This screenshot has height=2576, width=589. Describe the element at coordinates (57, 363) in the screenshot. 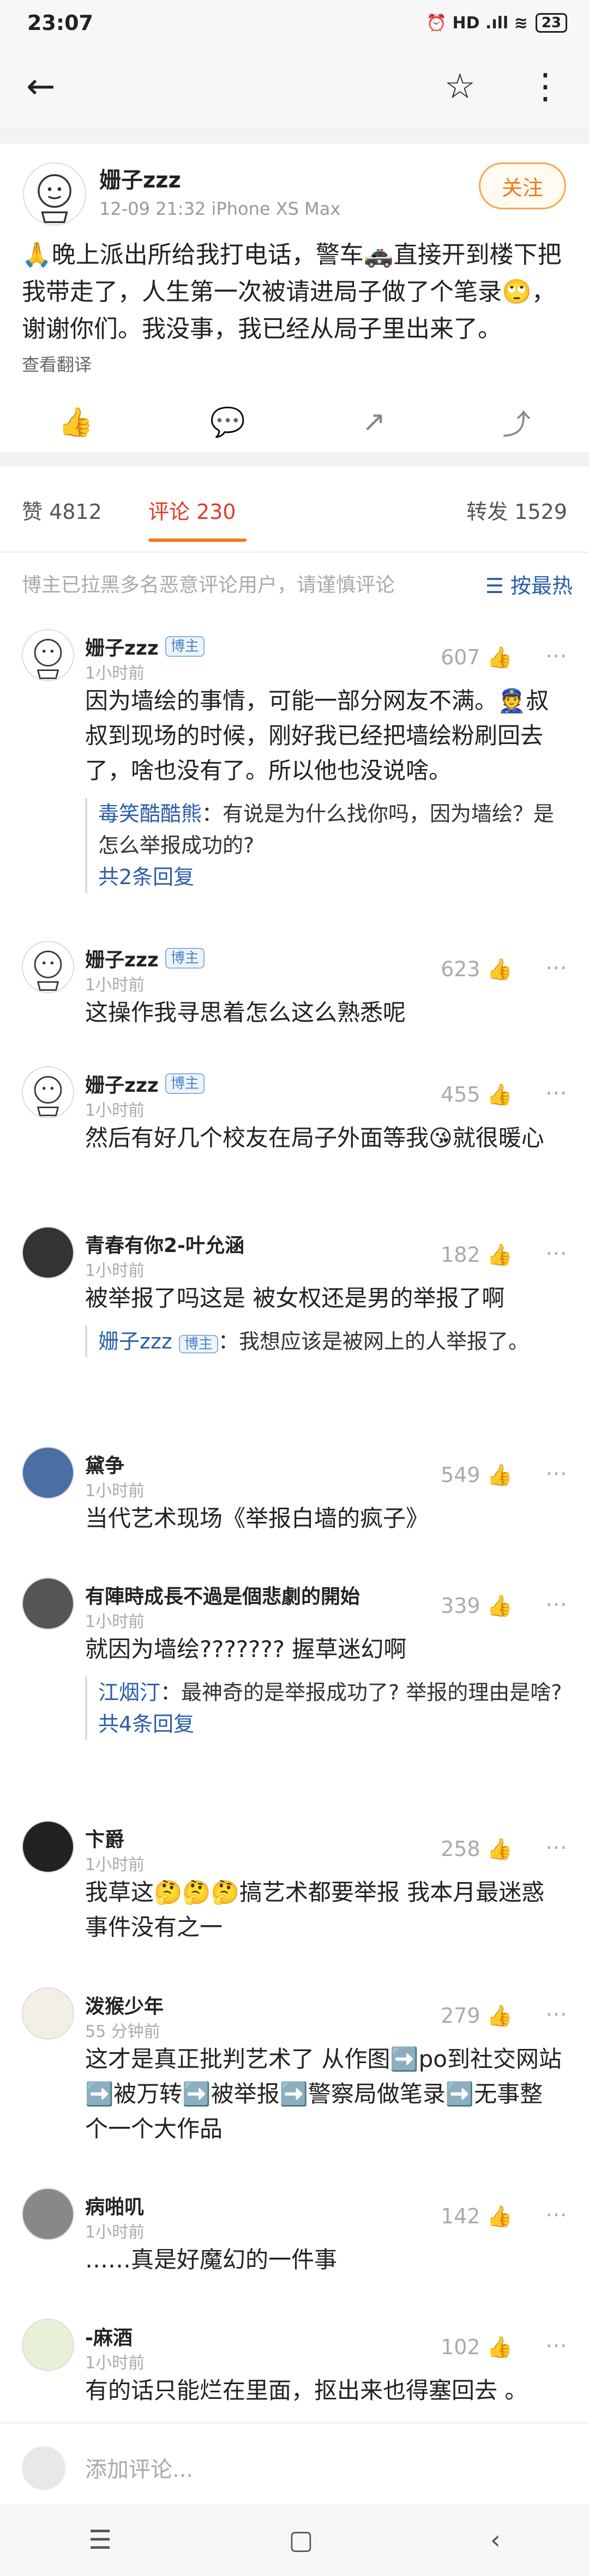

I see `translate-link: 查看翻译` at that location.